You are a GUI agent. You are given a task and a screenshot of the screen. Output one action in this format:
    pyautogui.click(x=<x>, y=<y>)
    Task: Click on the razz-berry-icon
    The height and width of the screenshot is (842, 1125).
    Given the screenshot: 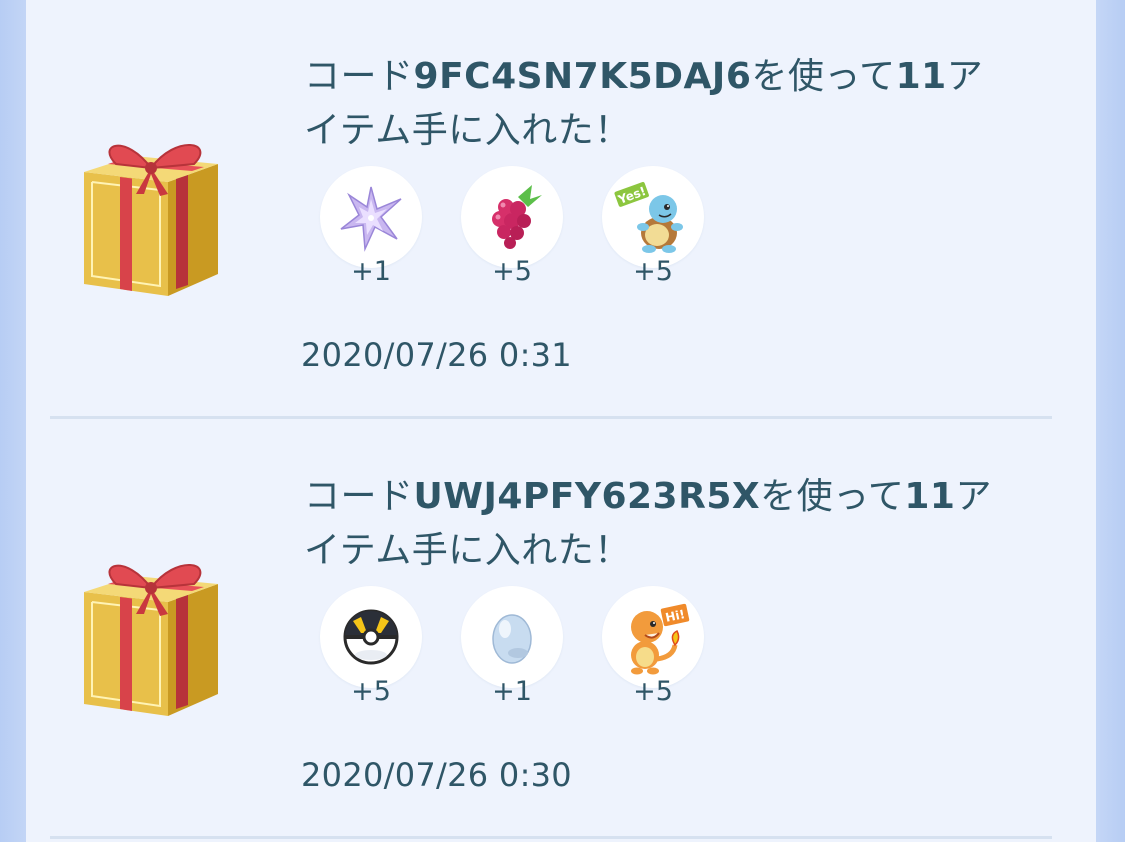 What is the action you would take?
    pyautogui.click(x=517, y=217)
    